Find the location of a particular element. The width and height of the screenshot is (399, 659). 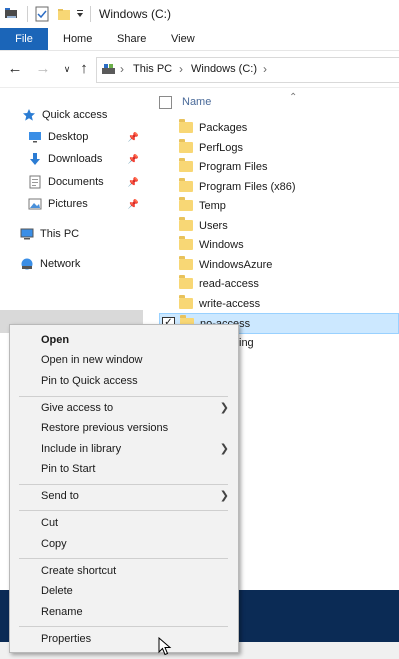

menu-item-open: Open is located at coordinates (124, 340).